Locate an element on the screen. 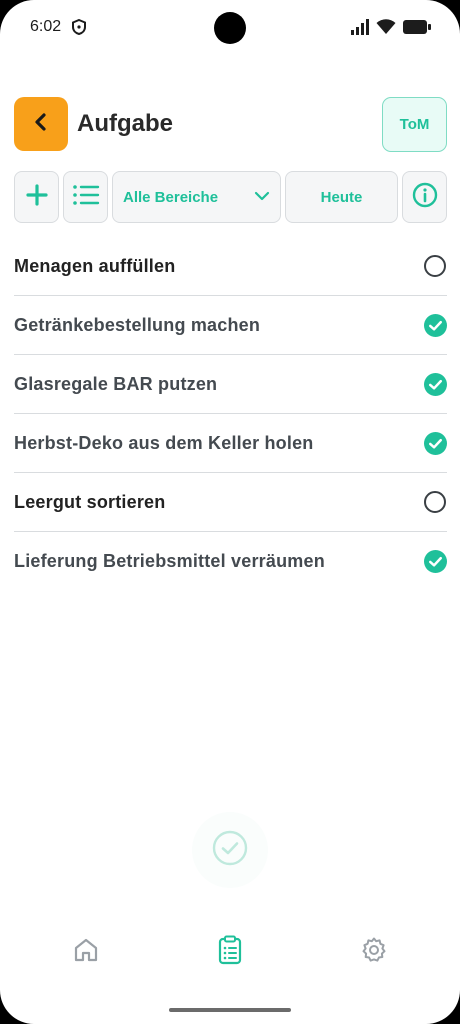  chevron-left-icon is located at coordinates (41, 124).